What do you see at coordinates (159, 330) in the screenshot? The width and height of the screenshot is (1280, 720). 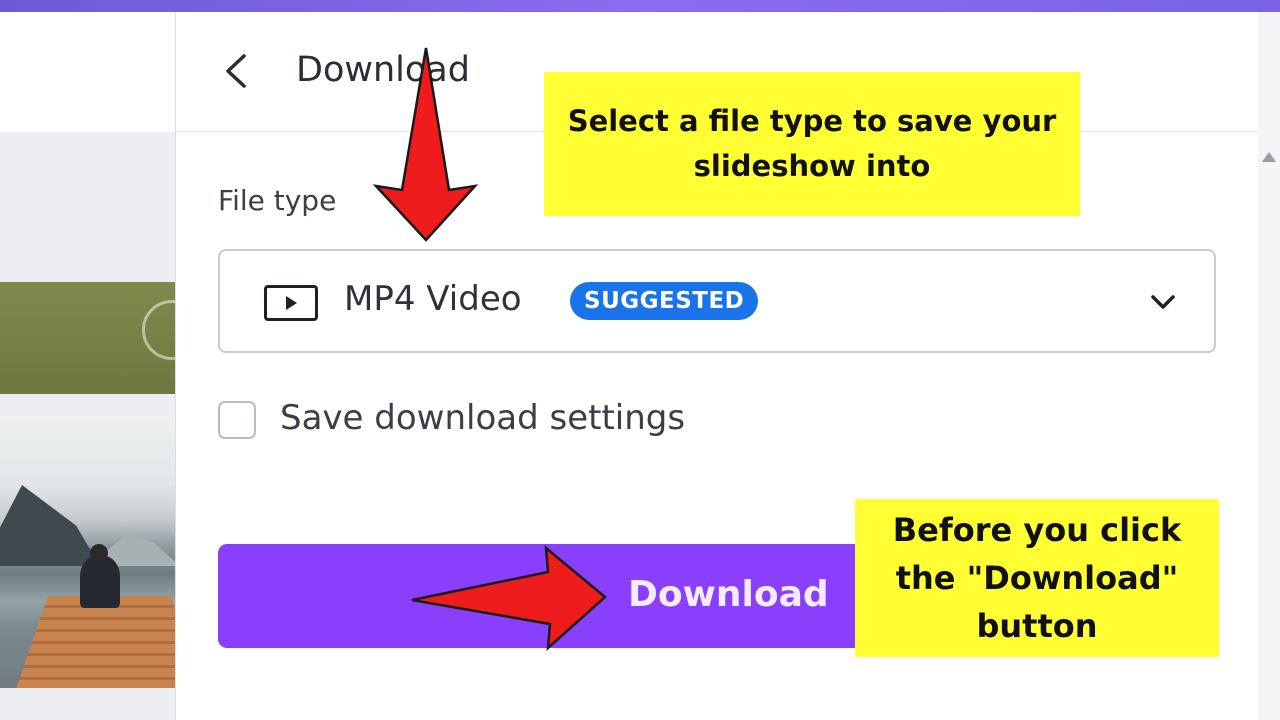 I see `decorative-swirl` at bounding box center [159, 330].